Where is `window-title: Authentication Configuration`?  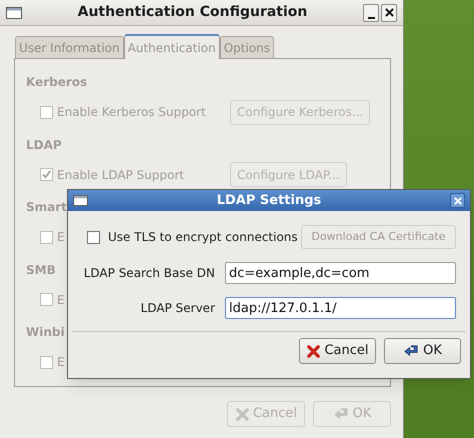 window-title: Authentication Configuration is located at coordinates (192, 12).